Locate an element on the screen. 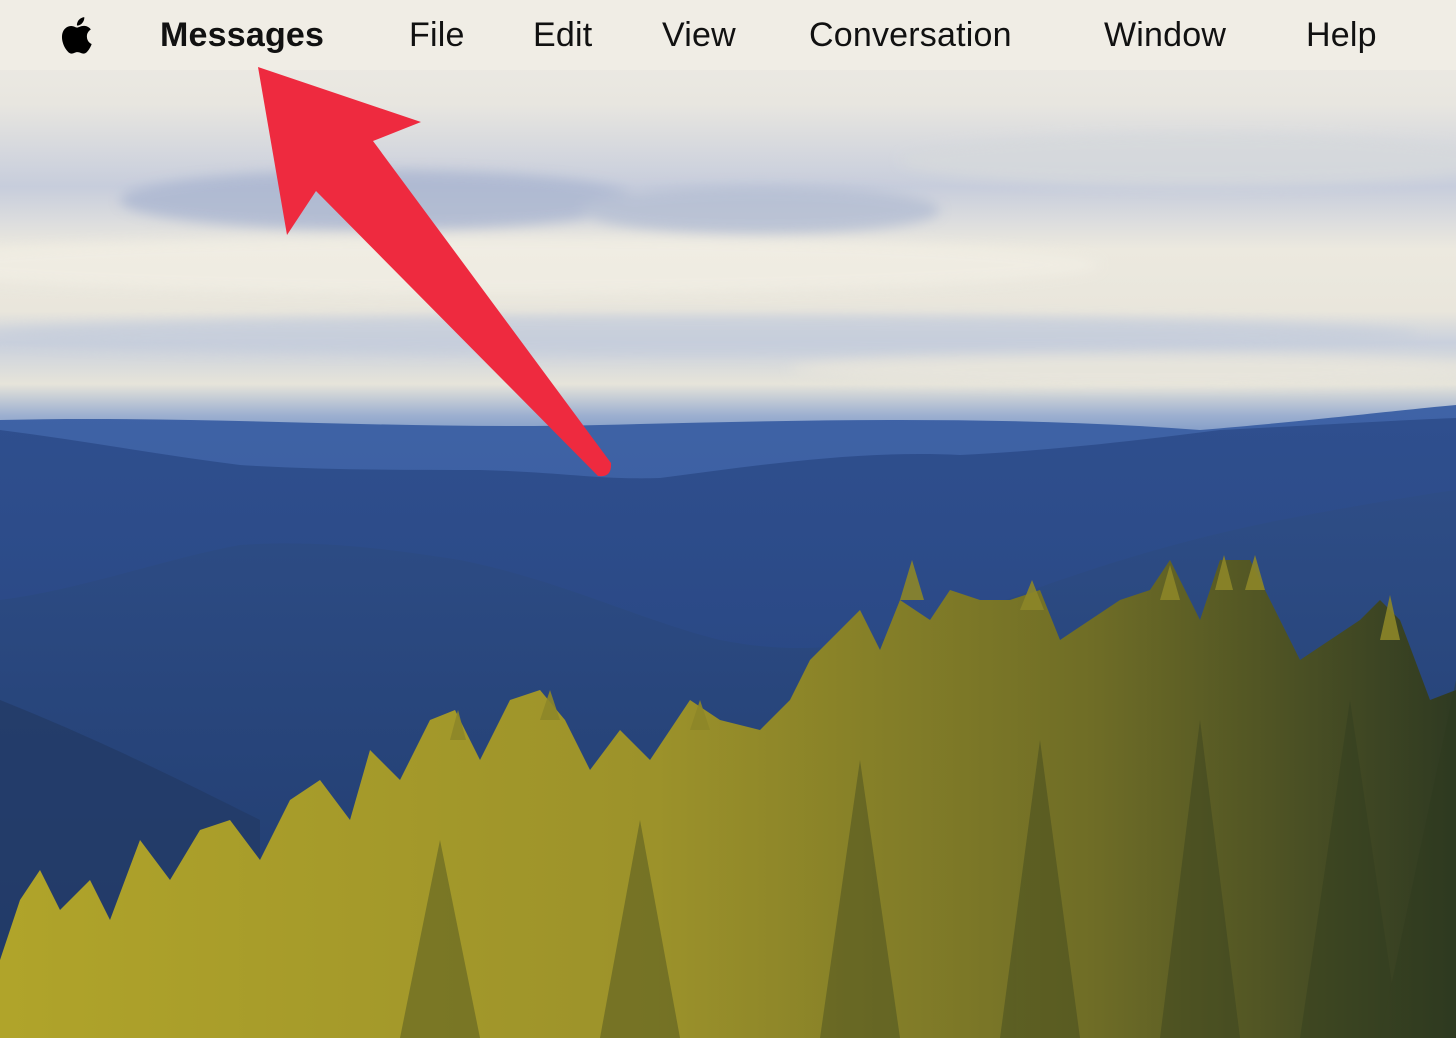 This screenshot has width=1456, height=1038. apple-menu is located at coordinates (80, 35).